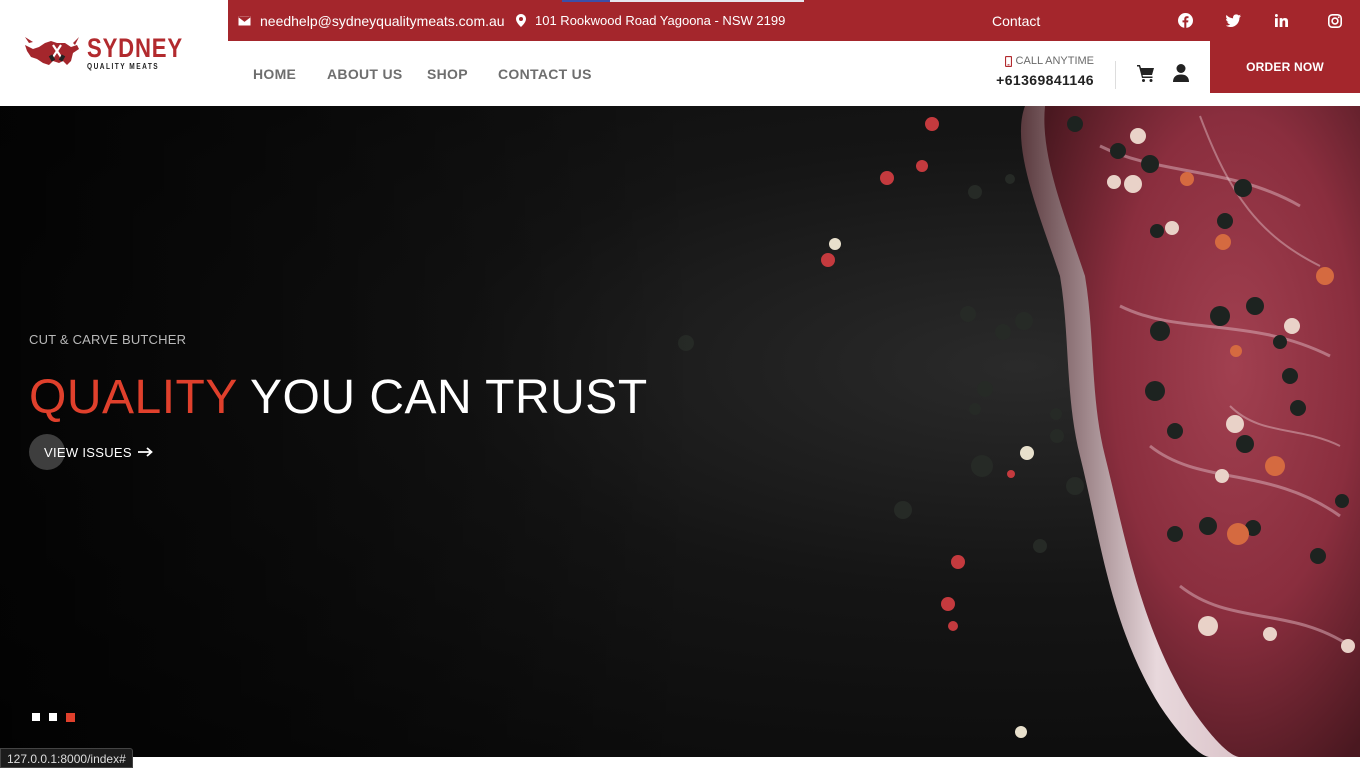  Describe the element at coordinates (1281, 20) in the screenshot. I see `linkedin-icon` at that location.